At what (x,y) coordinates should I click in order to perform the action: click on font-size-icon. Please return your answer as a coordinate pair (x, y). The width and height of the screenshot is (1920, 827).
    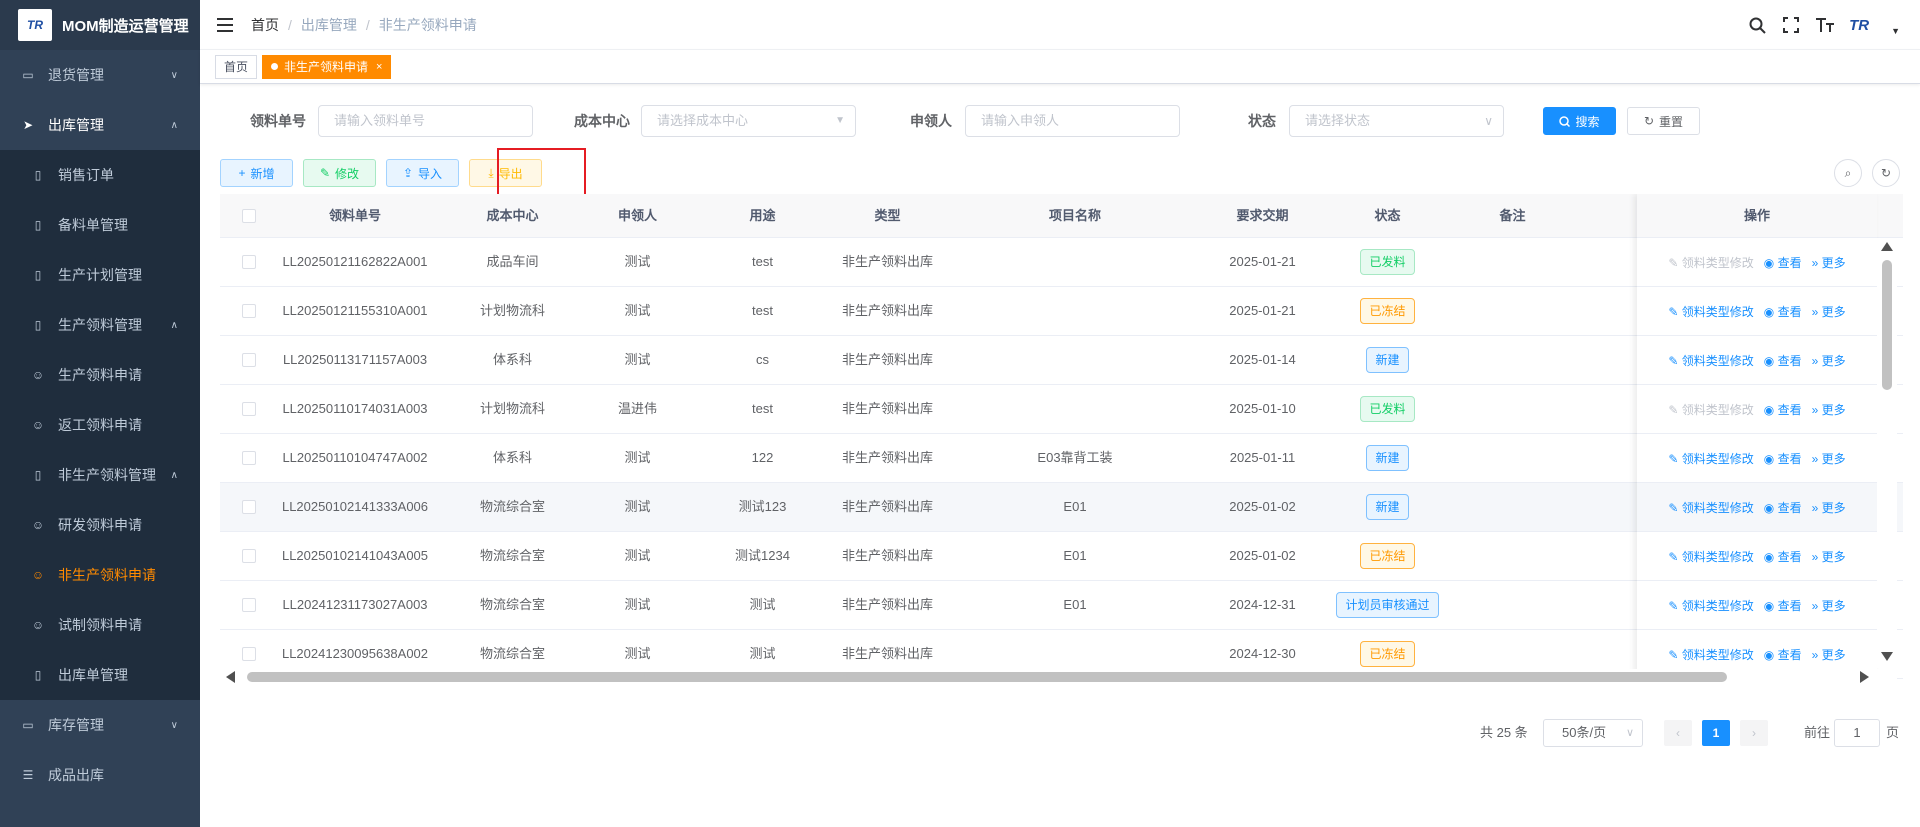
    Looking at the image, I should click on (1825, 25).